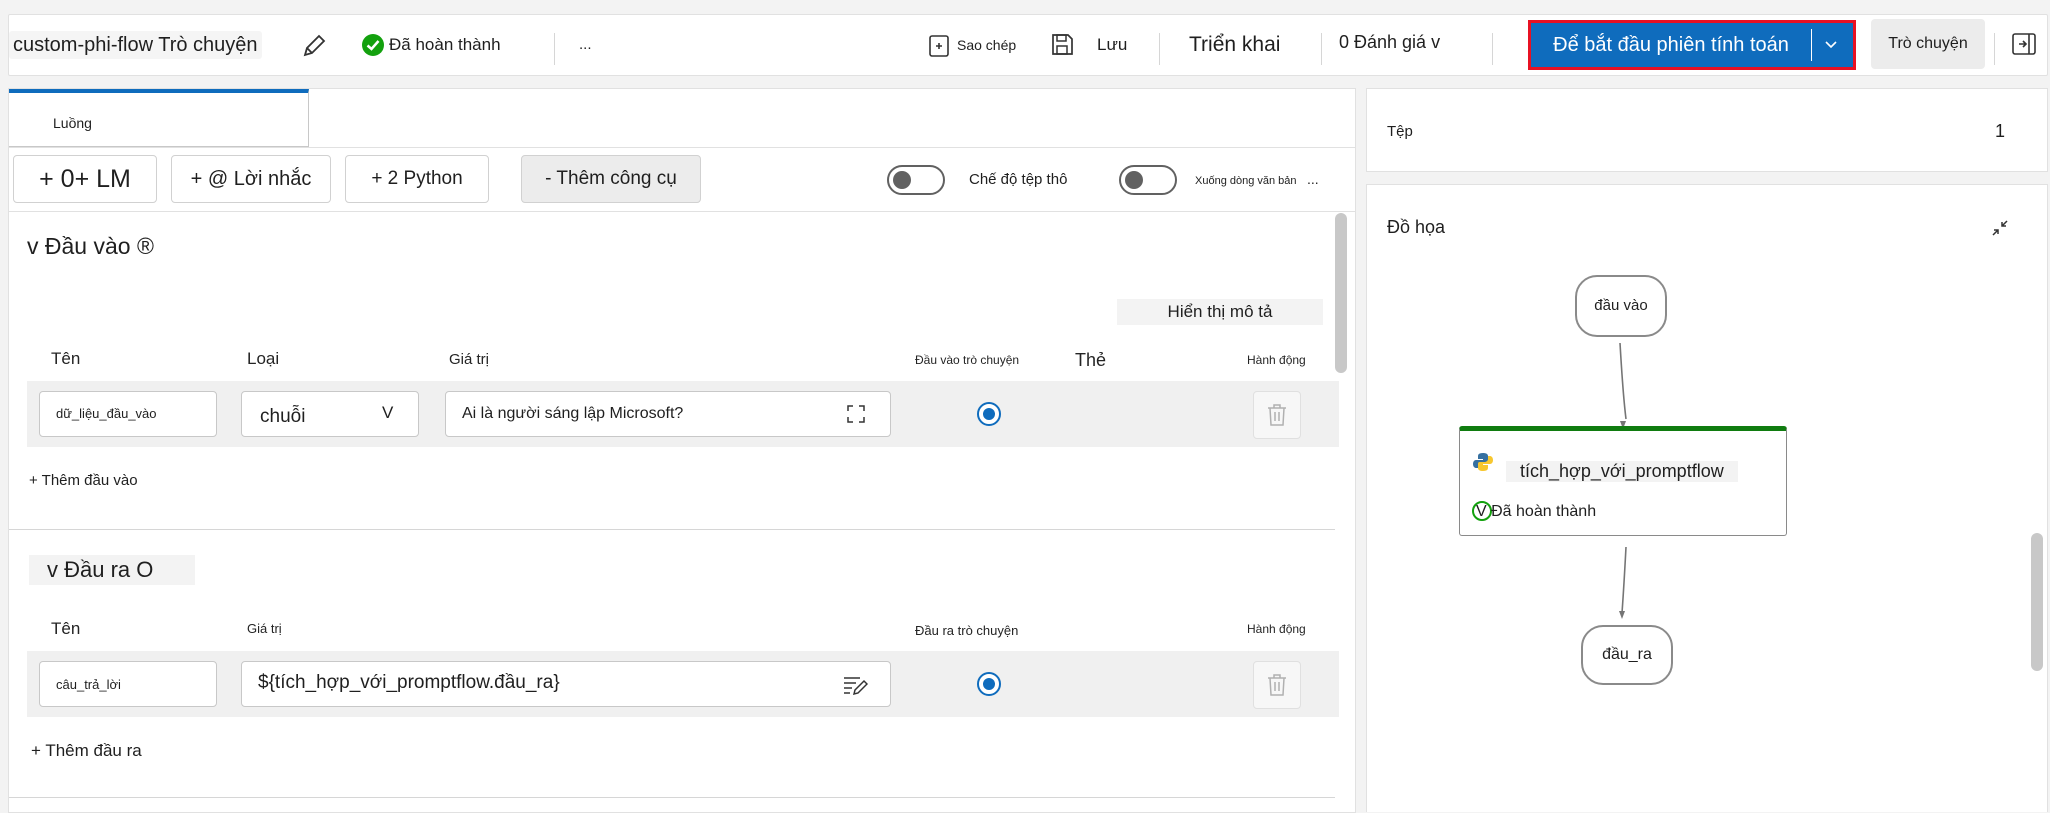 The image size is (2050, 813). Describe the element at coordinates (986, 45) in the screenshot. I see `clone-button: Sao chép` at that location.